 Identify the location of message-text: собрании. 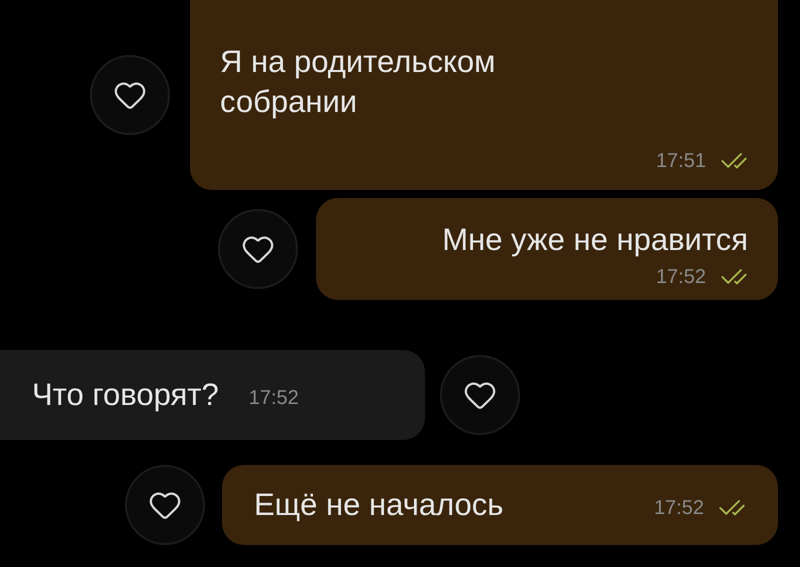
(289, 102).